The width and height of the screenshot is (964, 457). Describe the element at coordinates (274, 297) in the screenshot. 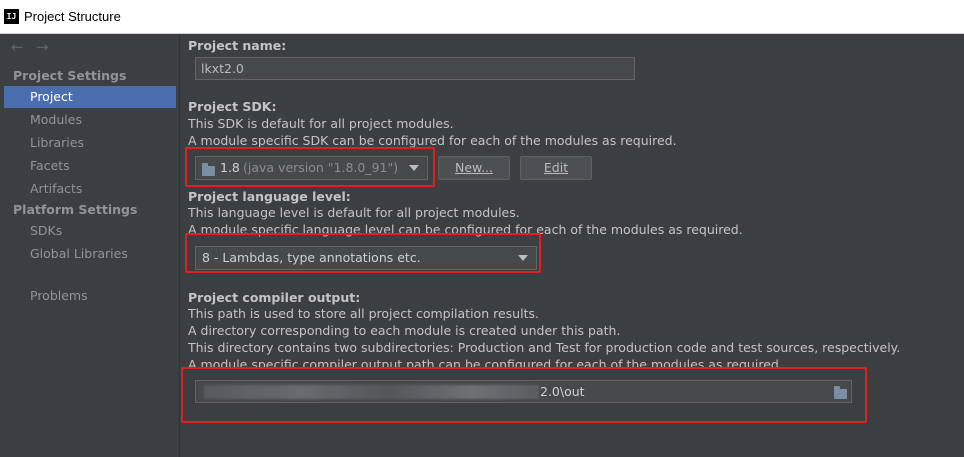

I see `compiler-output-label: Project compiler output:` at that location.